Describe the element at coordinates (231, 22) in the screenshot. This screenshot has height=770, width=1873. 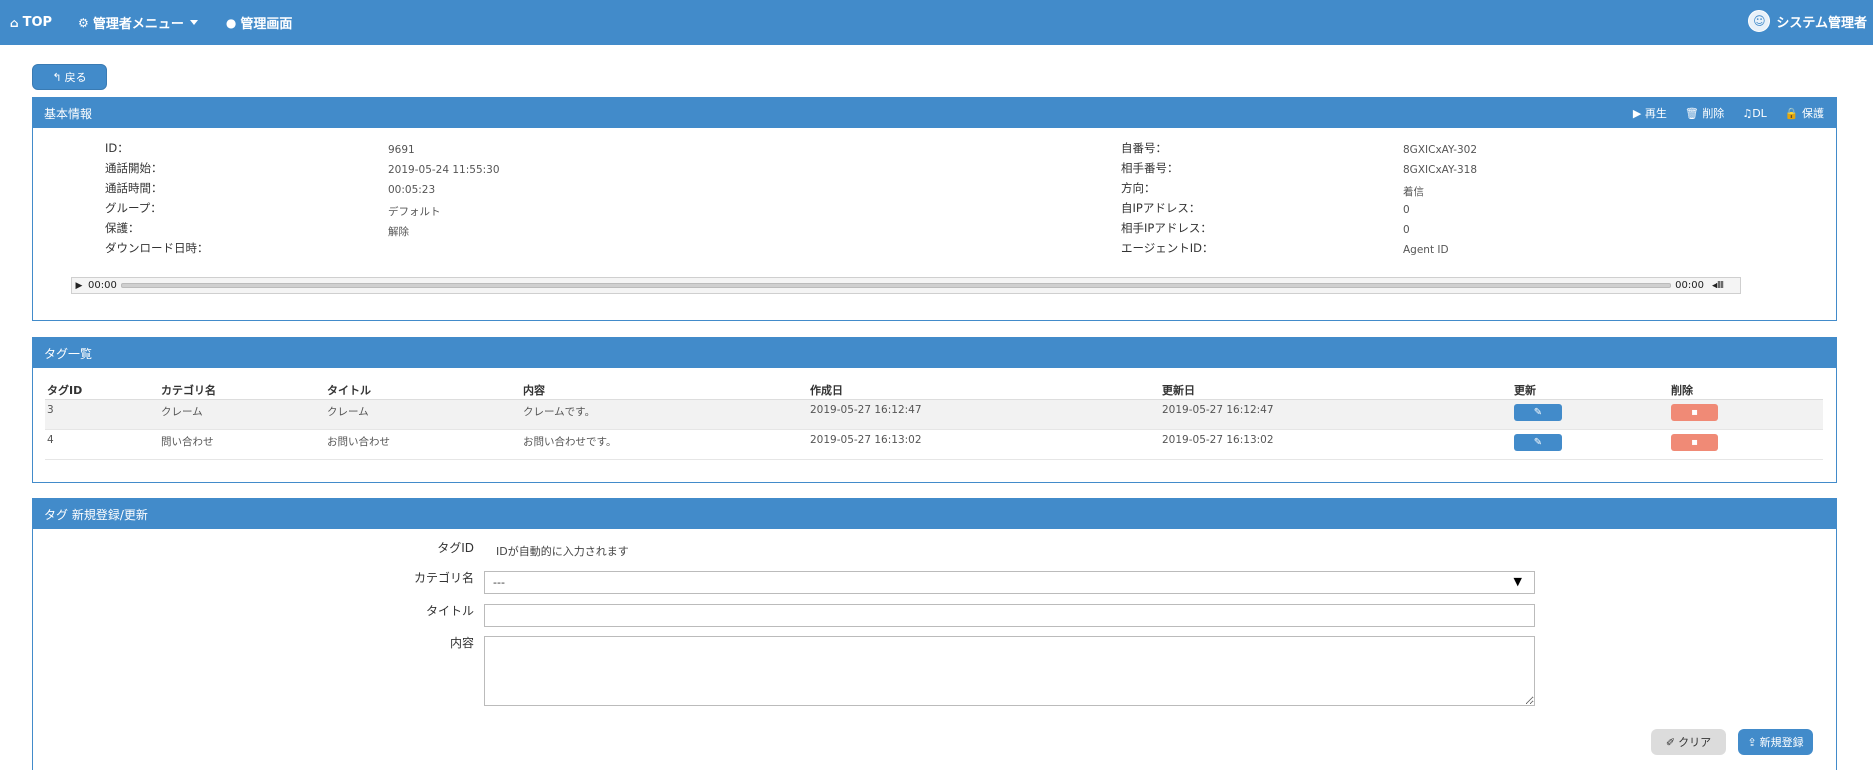
I see `user-icon: ●` at that location.